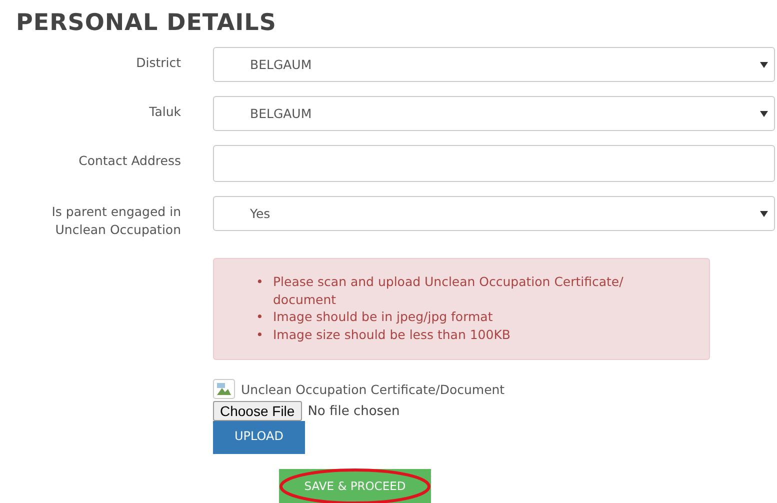  I want to click on notice-item: Image should be in jpeg/jpg format, so click(383, 317).